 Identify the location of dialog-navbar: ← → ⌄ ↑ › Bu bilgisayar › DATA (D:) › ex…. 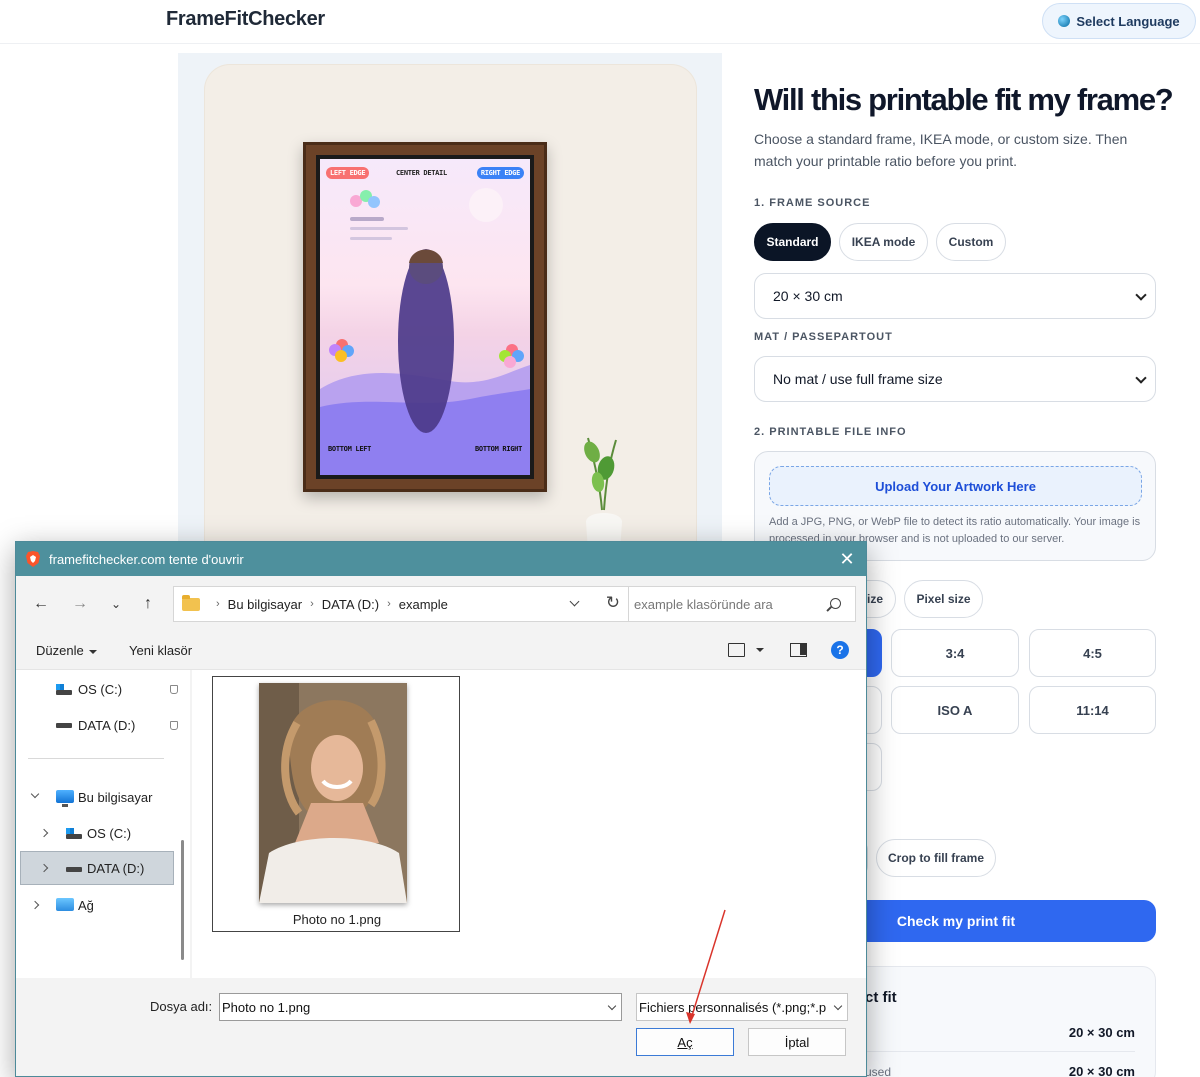
(441, 604).